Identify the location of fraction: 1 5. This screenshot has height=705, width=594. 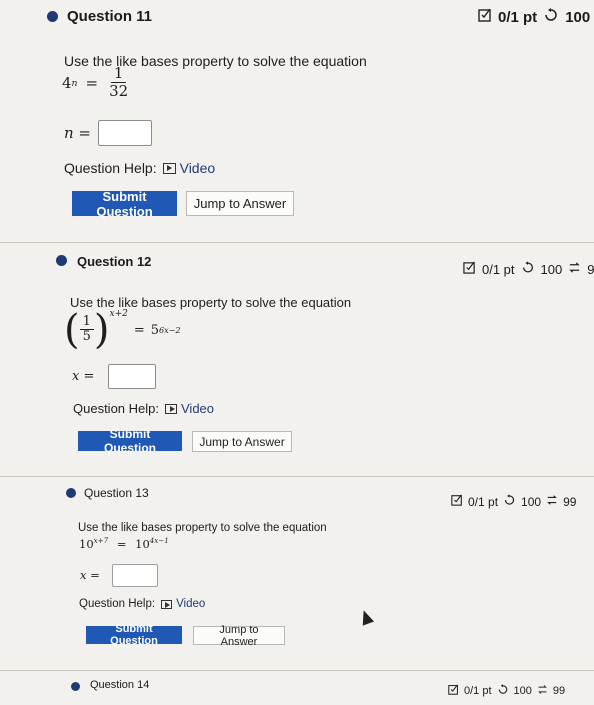
(86, 330).